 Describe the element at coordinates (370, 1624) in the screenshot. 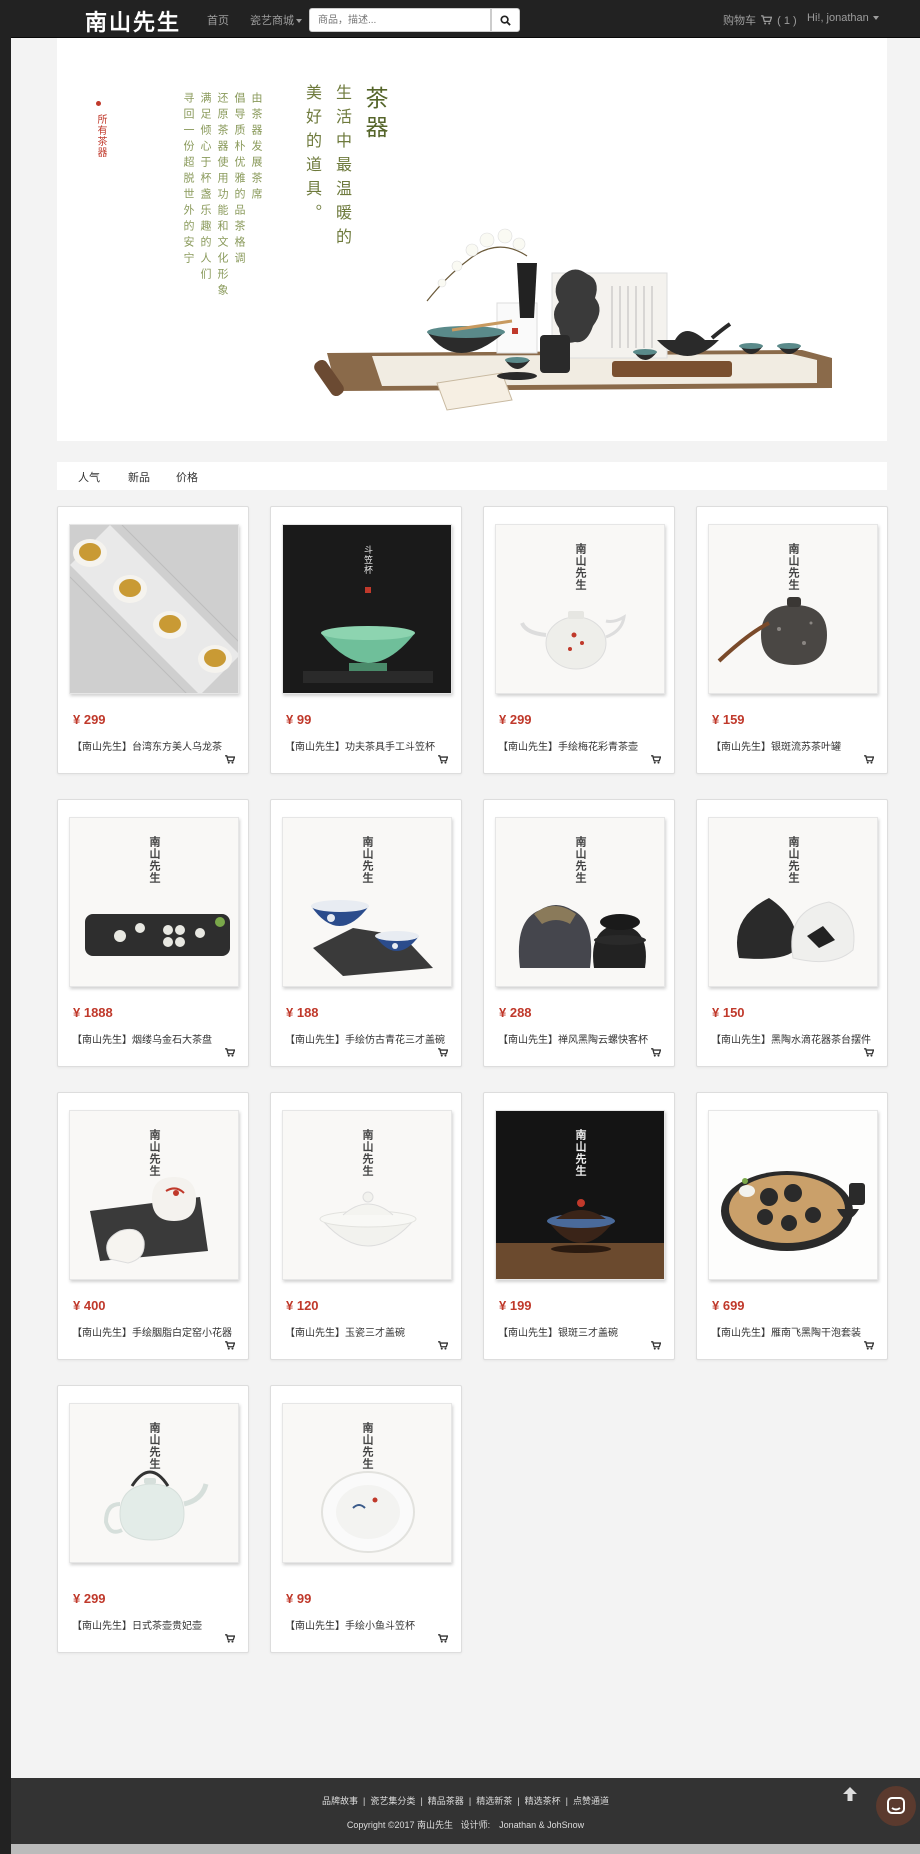

I see `product-name: 【南山先生】手绘小鱼斗笠杯` at that location.